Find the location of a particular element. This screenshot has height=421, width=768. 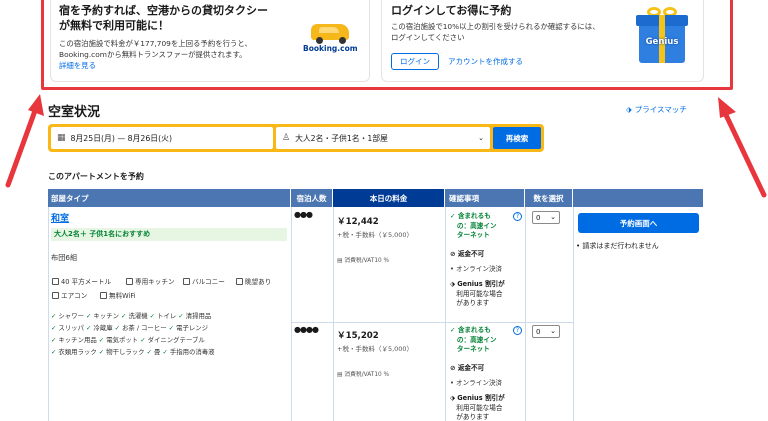

facility-view: 眺望あり is located at coordinates (253, 281).